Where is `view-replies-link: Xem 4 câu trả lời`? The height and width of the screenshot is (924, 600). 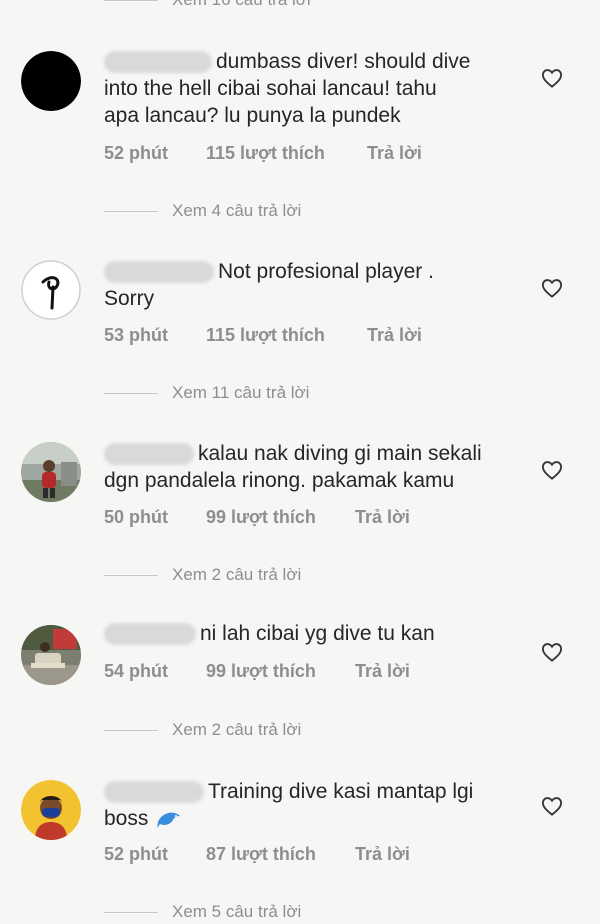
view-replies-link: Xem 4 câu trả lời is located at coordinates (202, 211).